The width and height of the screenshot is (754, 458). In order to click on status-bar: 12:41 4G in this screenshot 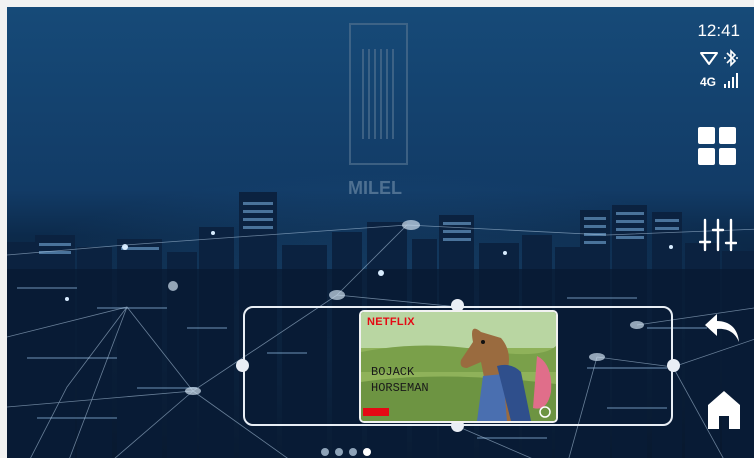, I will do `click(710, 56)`.